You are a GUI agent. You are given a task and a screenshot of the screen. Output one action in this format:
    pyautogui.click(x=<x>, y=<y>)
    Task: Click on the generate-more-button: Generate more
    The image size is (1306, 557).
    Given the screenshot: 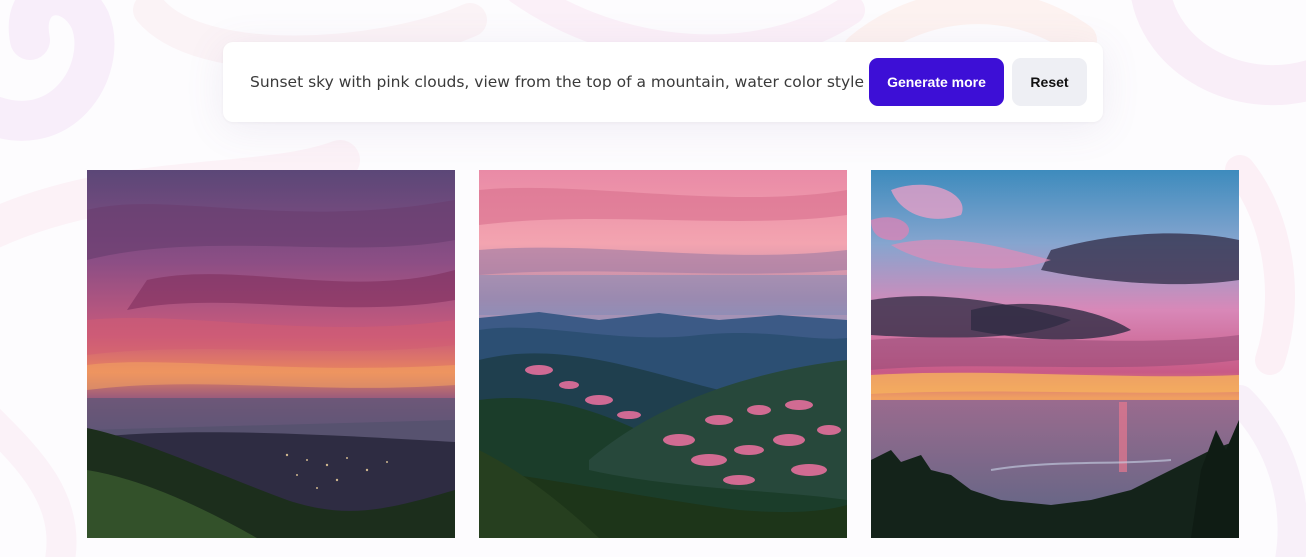 What is the action you would take?
    pyautogui.click(x=936, y=82)
    